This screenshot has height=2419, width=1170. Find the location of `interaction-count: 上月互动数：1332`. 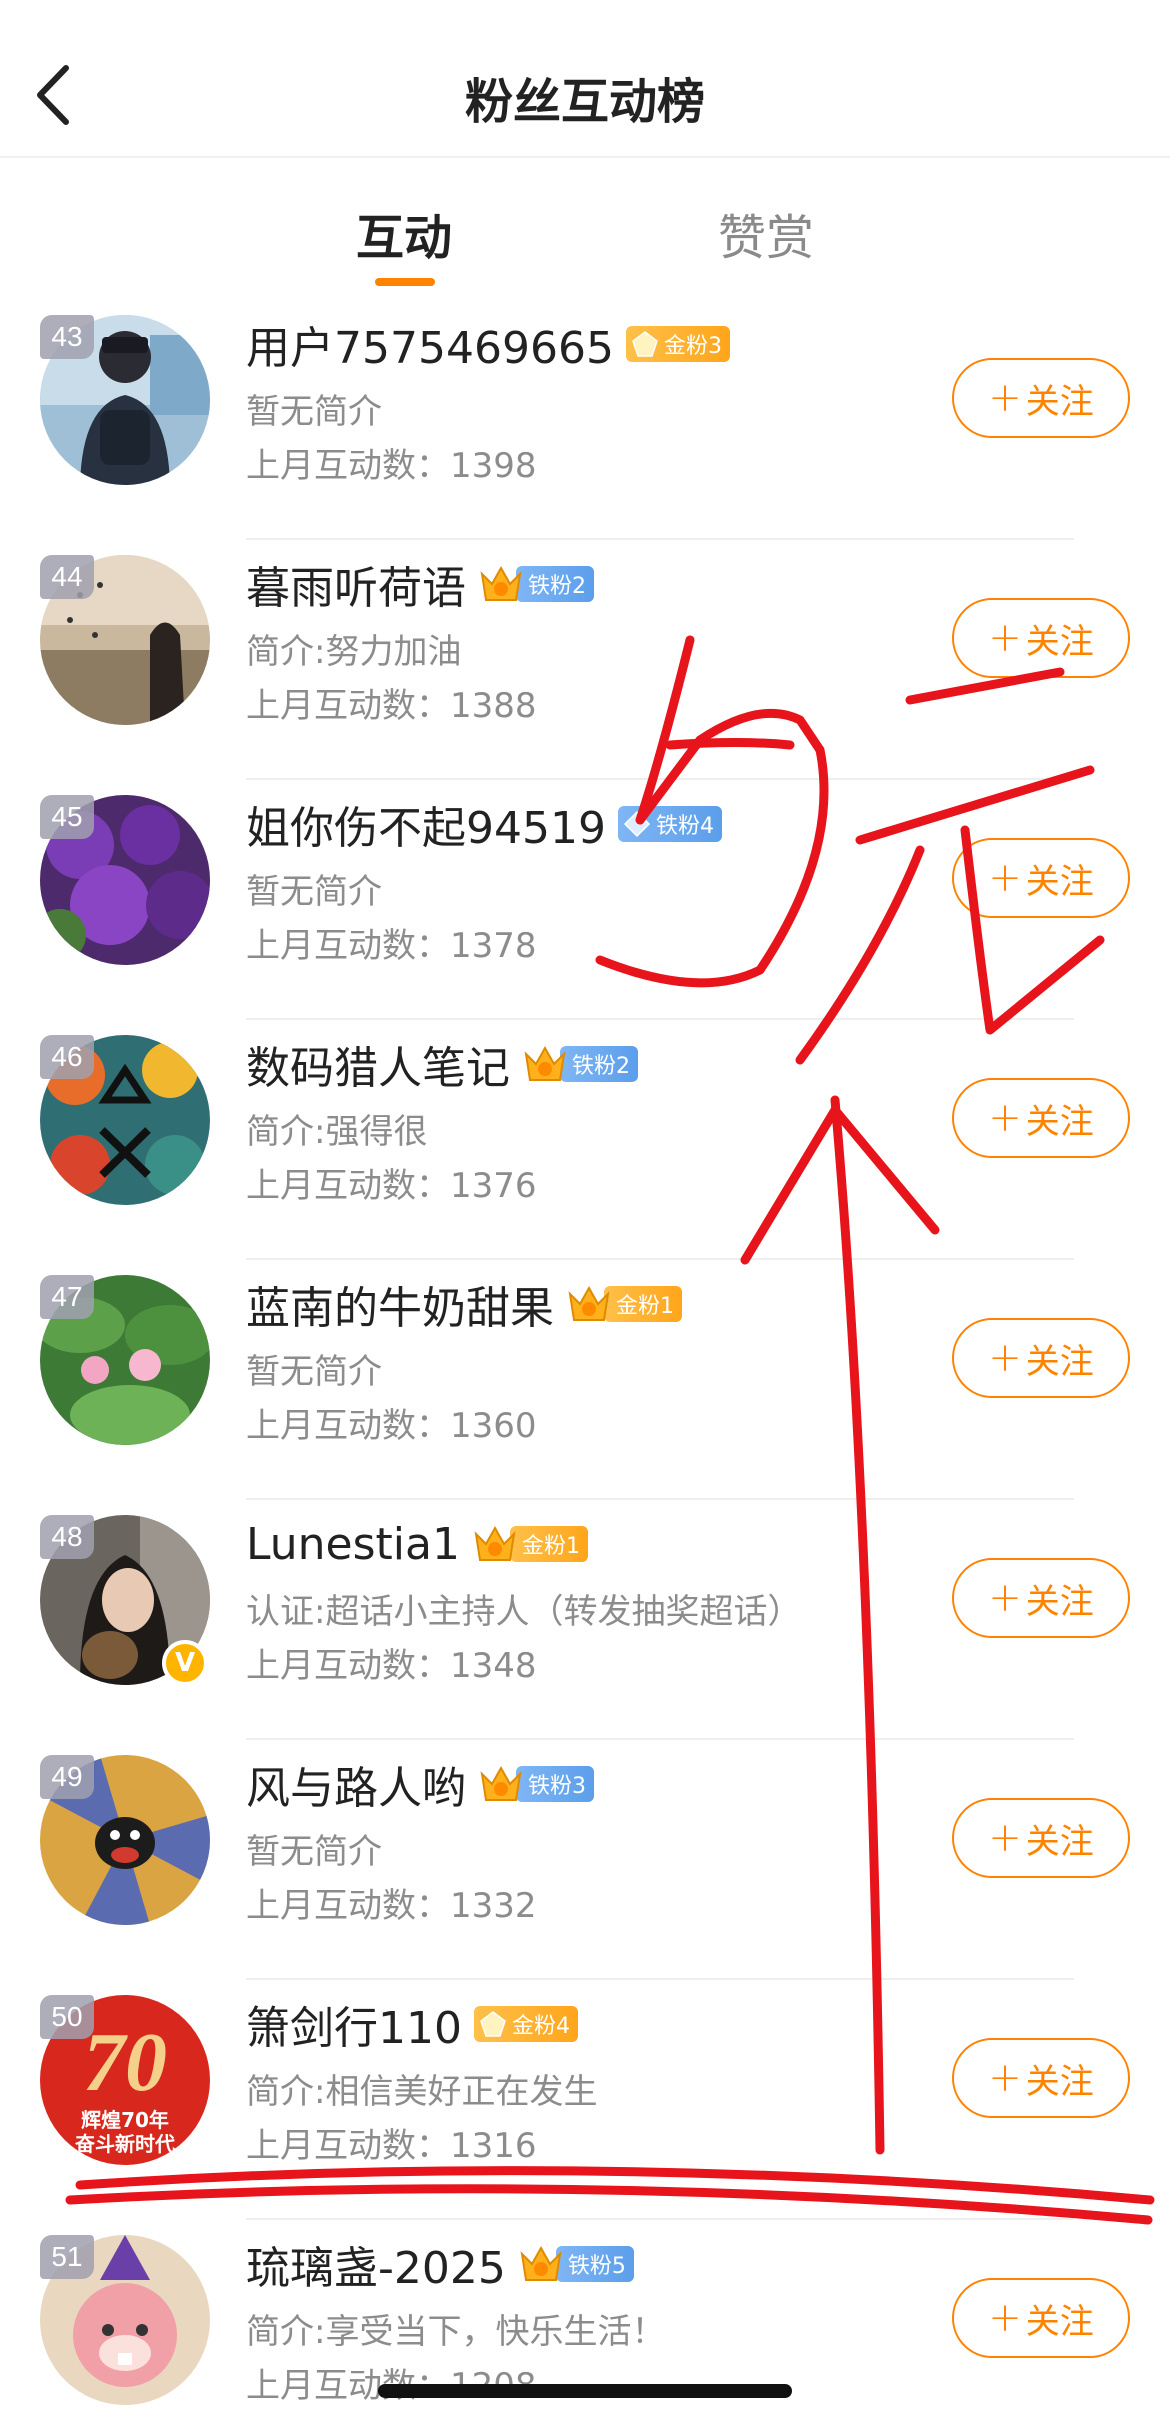

interaction-count: 上月互动数：1332 is located at coordinates (391, 1906).